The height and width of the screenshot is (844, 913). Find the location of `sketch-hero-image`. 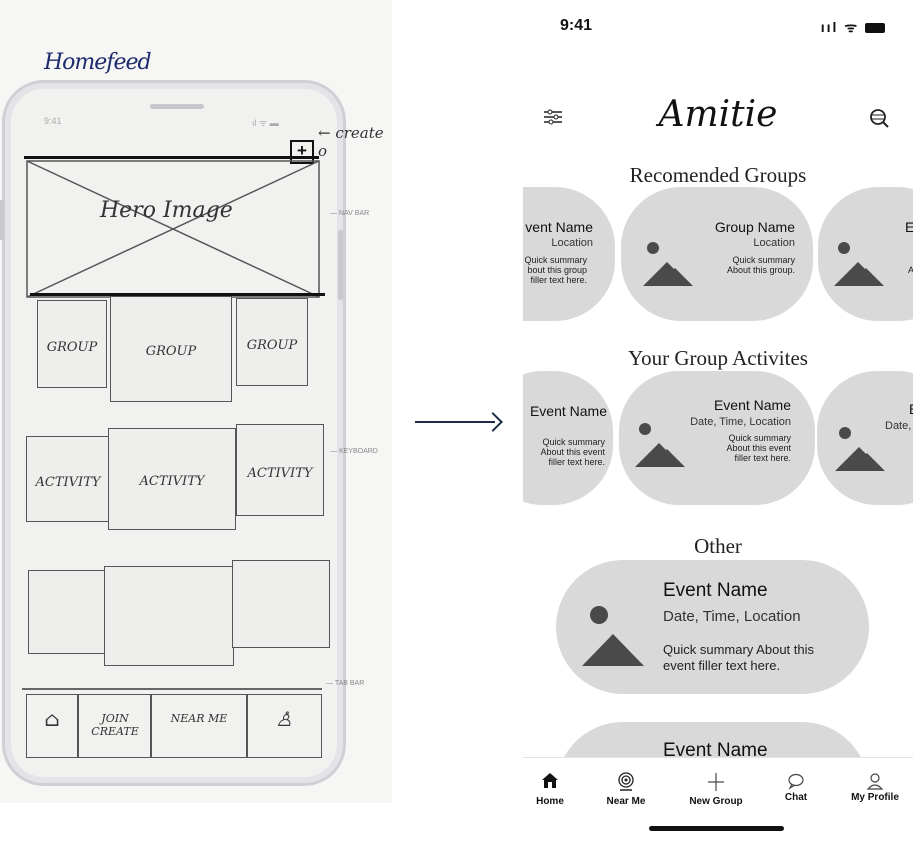

sketch-hero-image is located at coordinates (173, 229).